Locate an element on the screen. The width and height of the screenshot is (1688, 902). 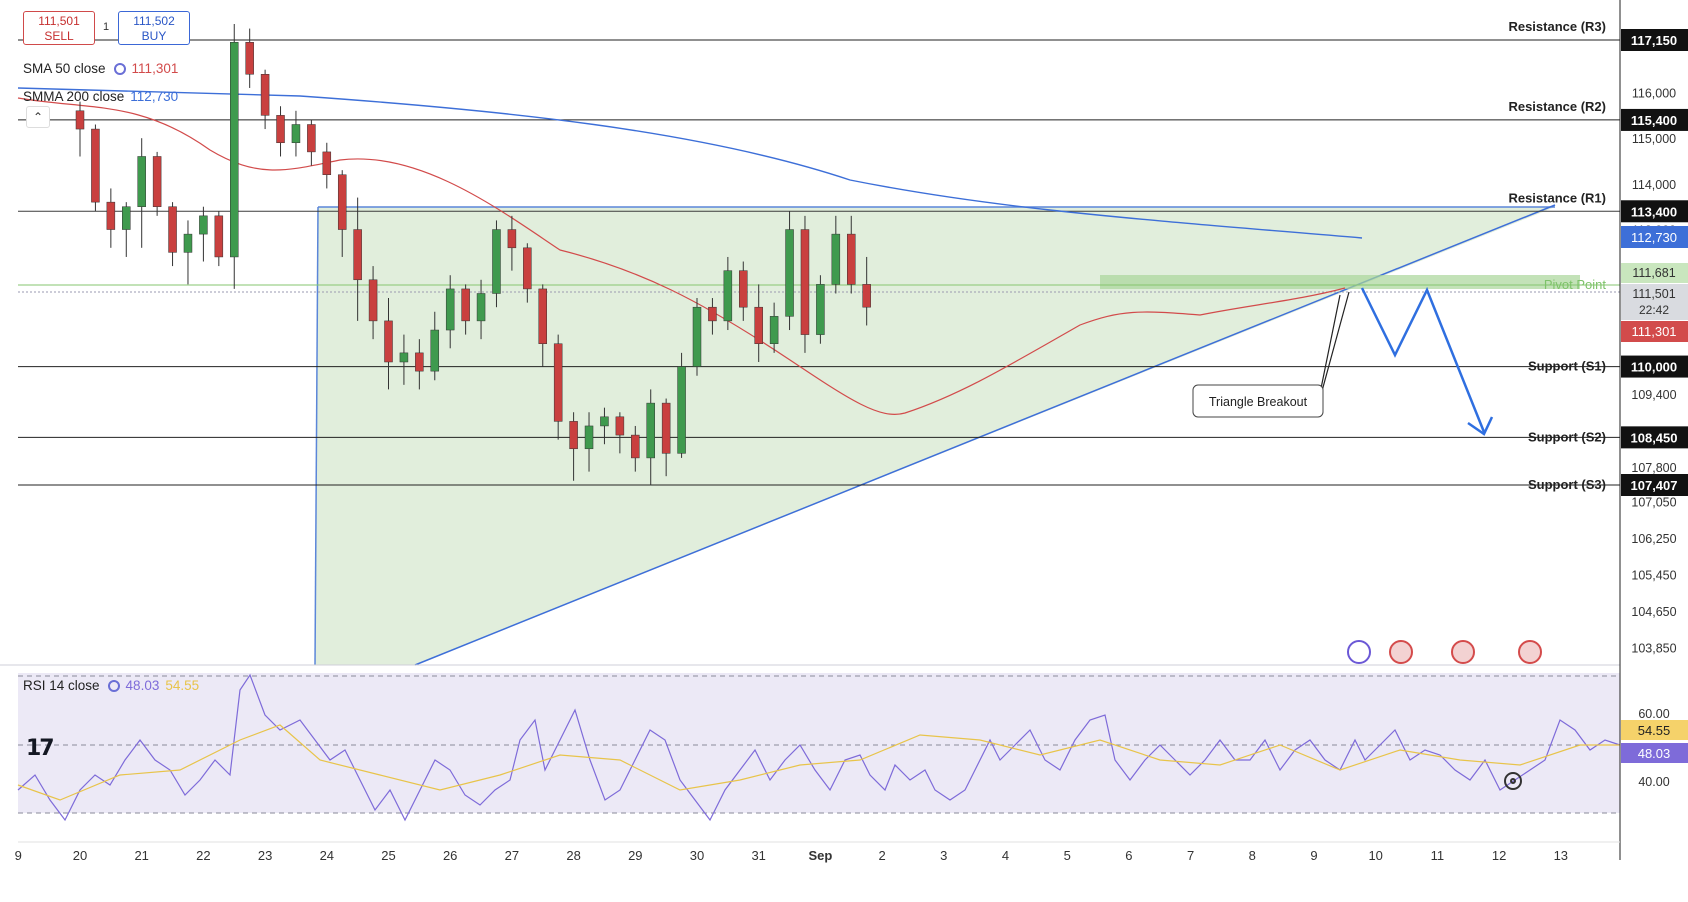
level-label: Resistance (R2) is located at coordinates (1557, 106).